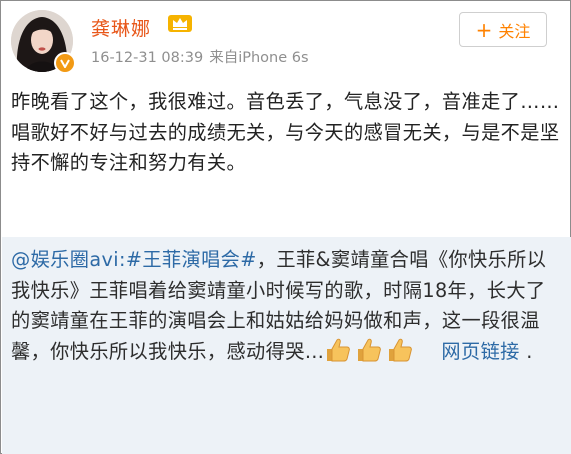  Describe the element at coordinates (65, 63) in the screenshot. I see `verified-badge-icon` at that location.